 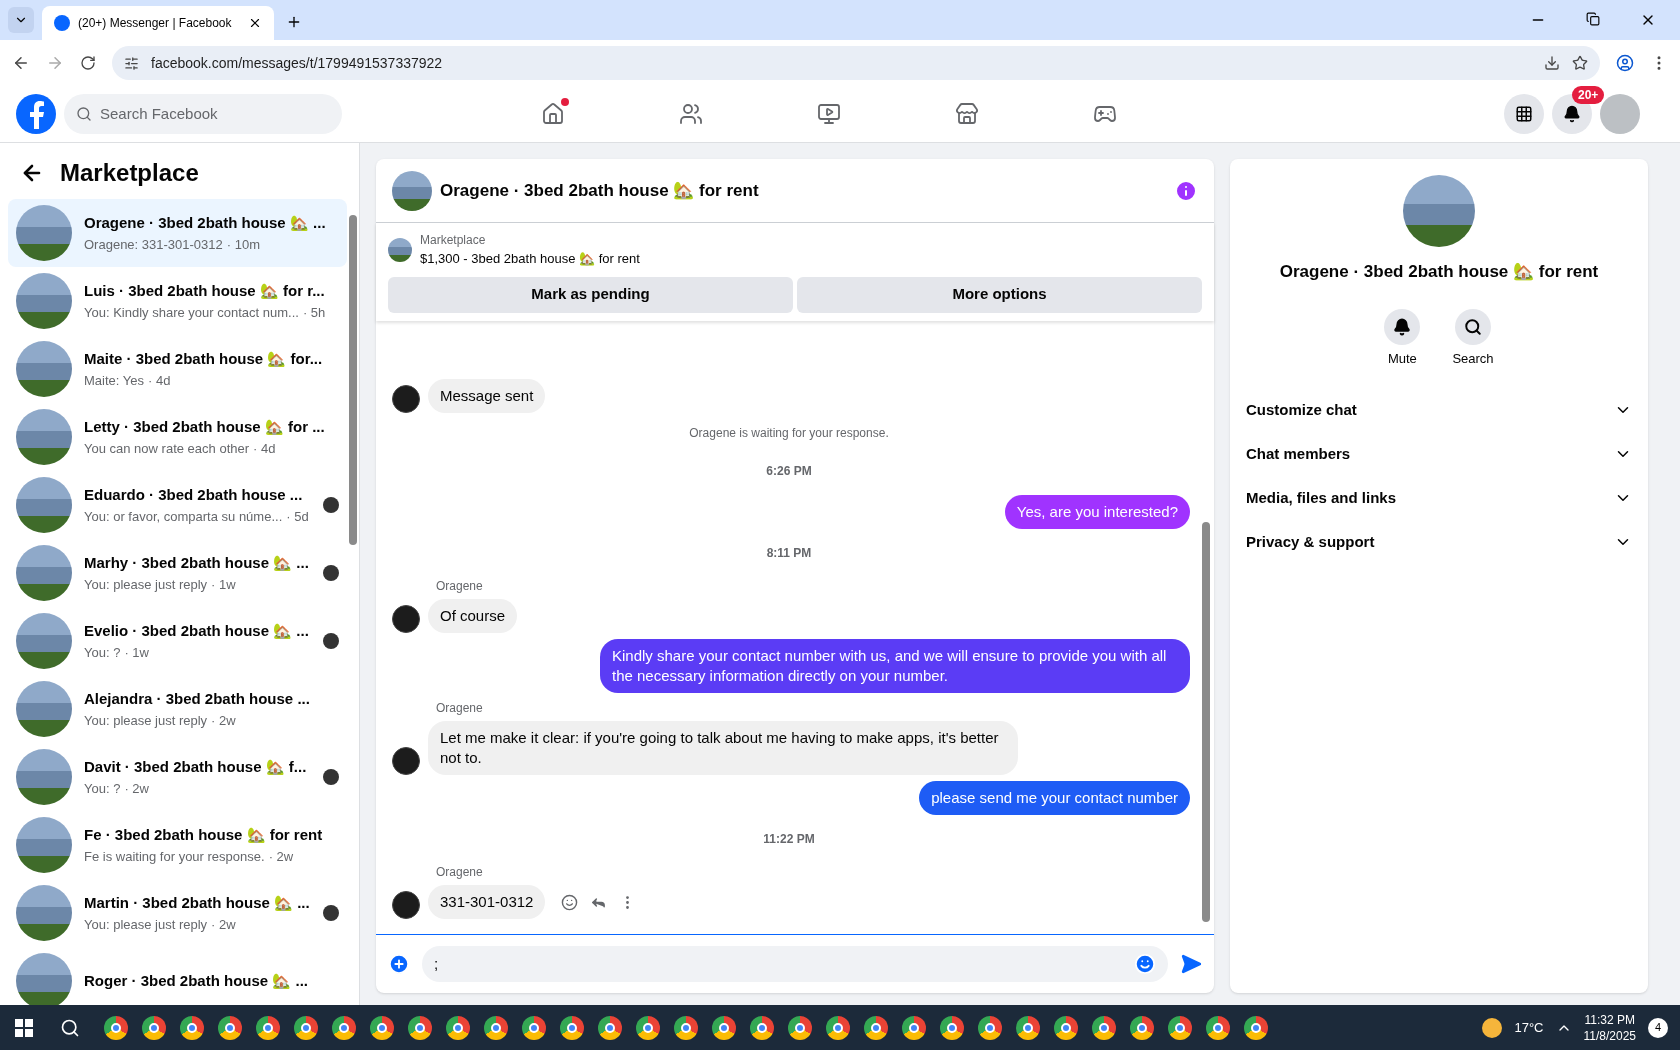 I want to click on bell-icon, so click(x=1402, y=326).